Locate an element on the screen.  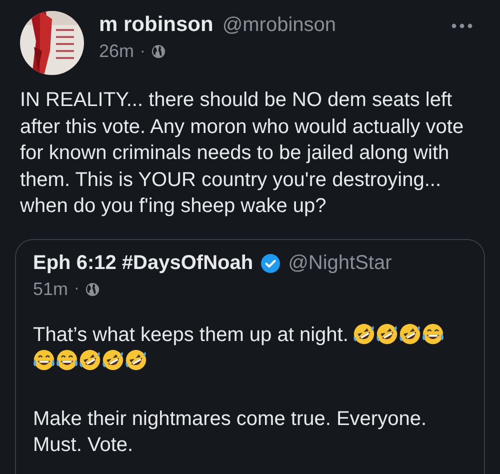
post-time: 51m is located at coordinates (50, 289).